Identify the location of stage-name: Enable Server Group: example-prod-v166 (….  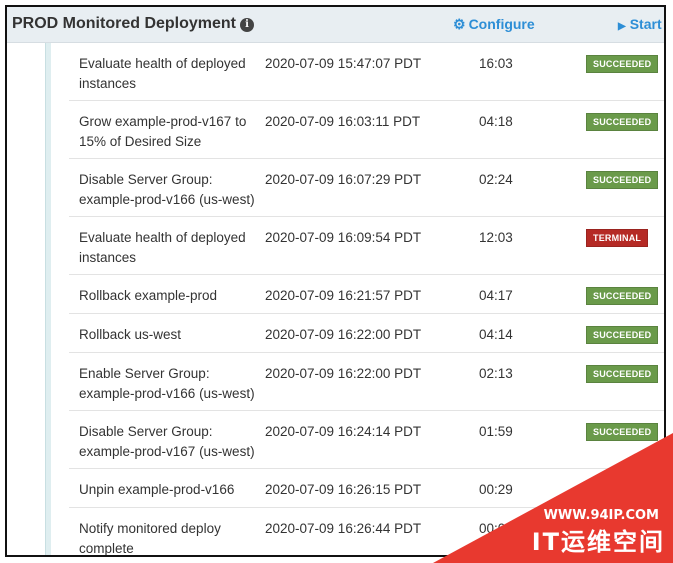
(167, 383).